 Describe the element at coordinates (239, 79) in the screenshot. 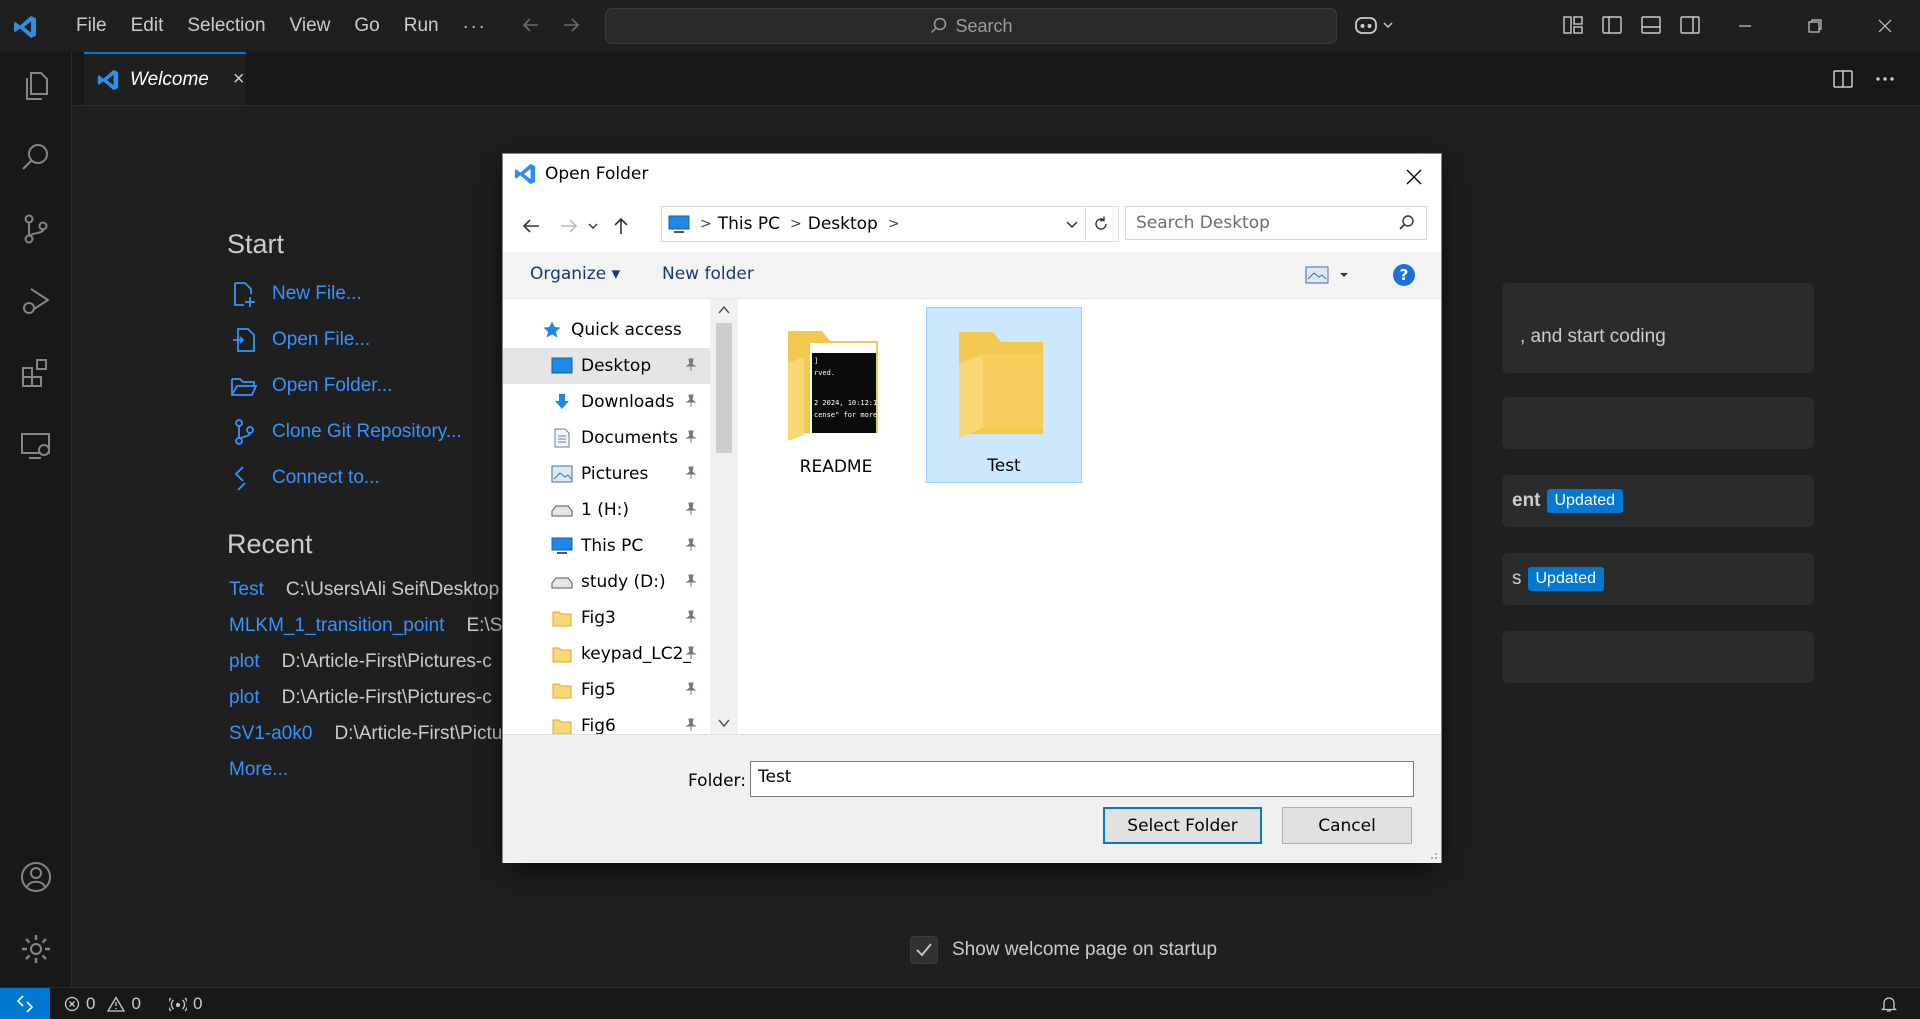

I see `close-tab-icon: ×` at that location.